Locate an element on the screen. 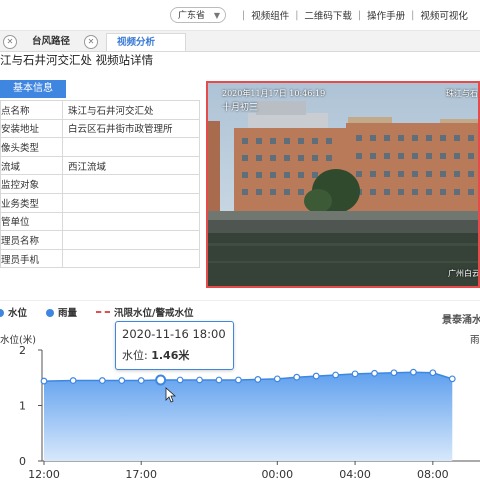 This screenshot has height=481, width=480. info-value: 白云区石井街市政管理所 is located at coordinates (131, 128).